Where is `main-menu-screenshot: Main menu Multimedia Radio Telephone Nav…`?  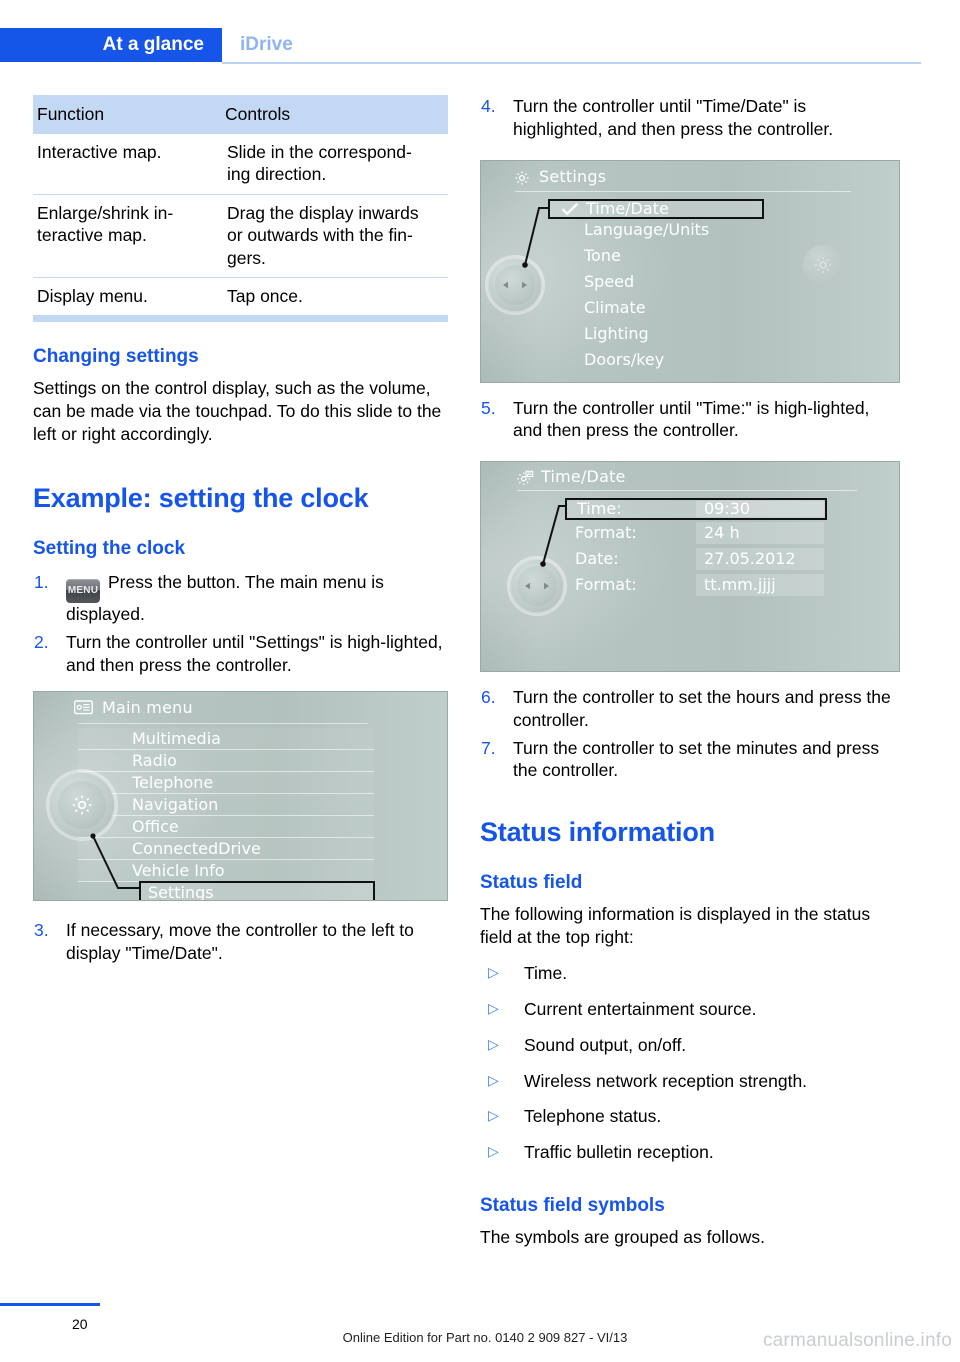 main-menu-screenshot: Main menu Multimedia Radio Telephone Nav… is located at coordinates (240, 796).